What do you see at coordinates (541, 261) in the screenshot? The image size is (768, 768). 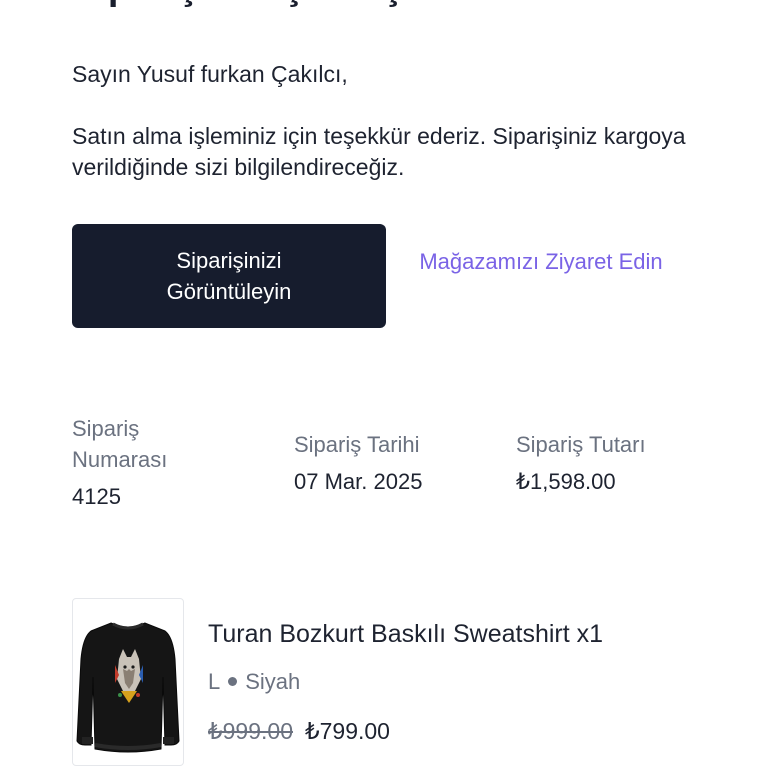 I see `visit-store-link: Mağazamızı Ziyaret Edin` at bounding box center [541, 261].